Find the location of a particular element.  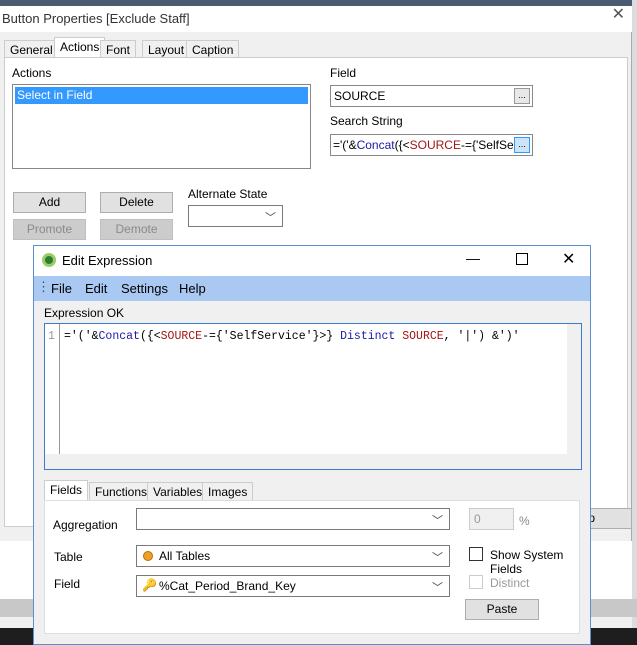

field-select: 🔑 %Cat_Period_Brand_Key ﹀ is located at coordinates (293, 586).